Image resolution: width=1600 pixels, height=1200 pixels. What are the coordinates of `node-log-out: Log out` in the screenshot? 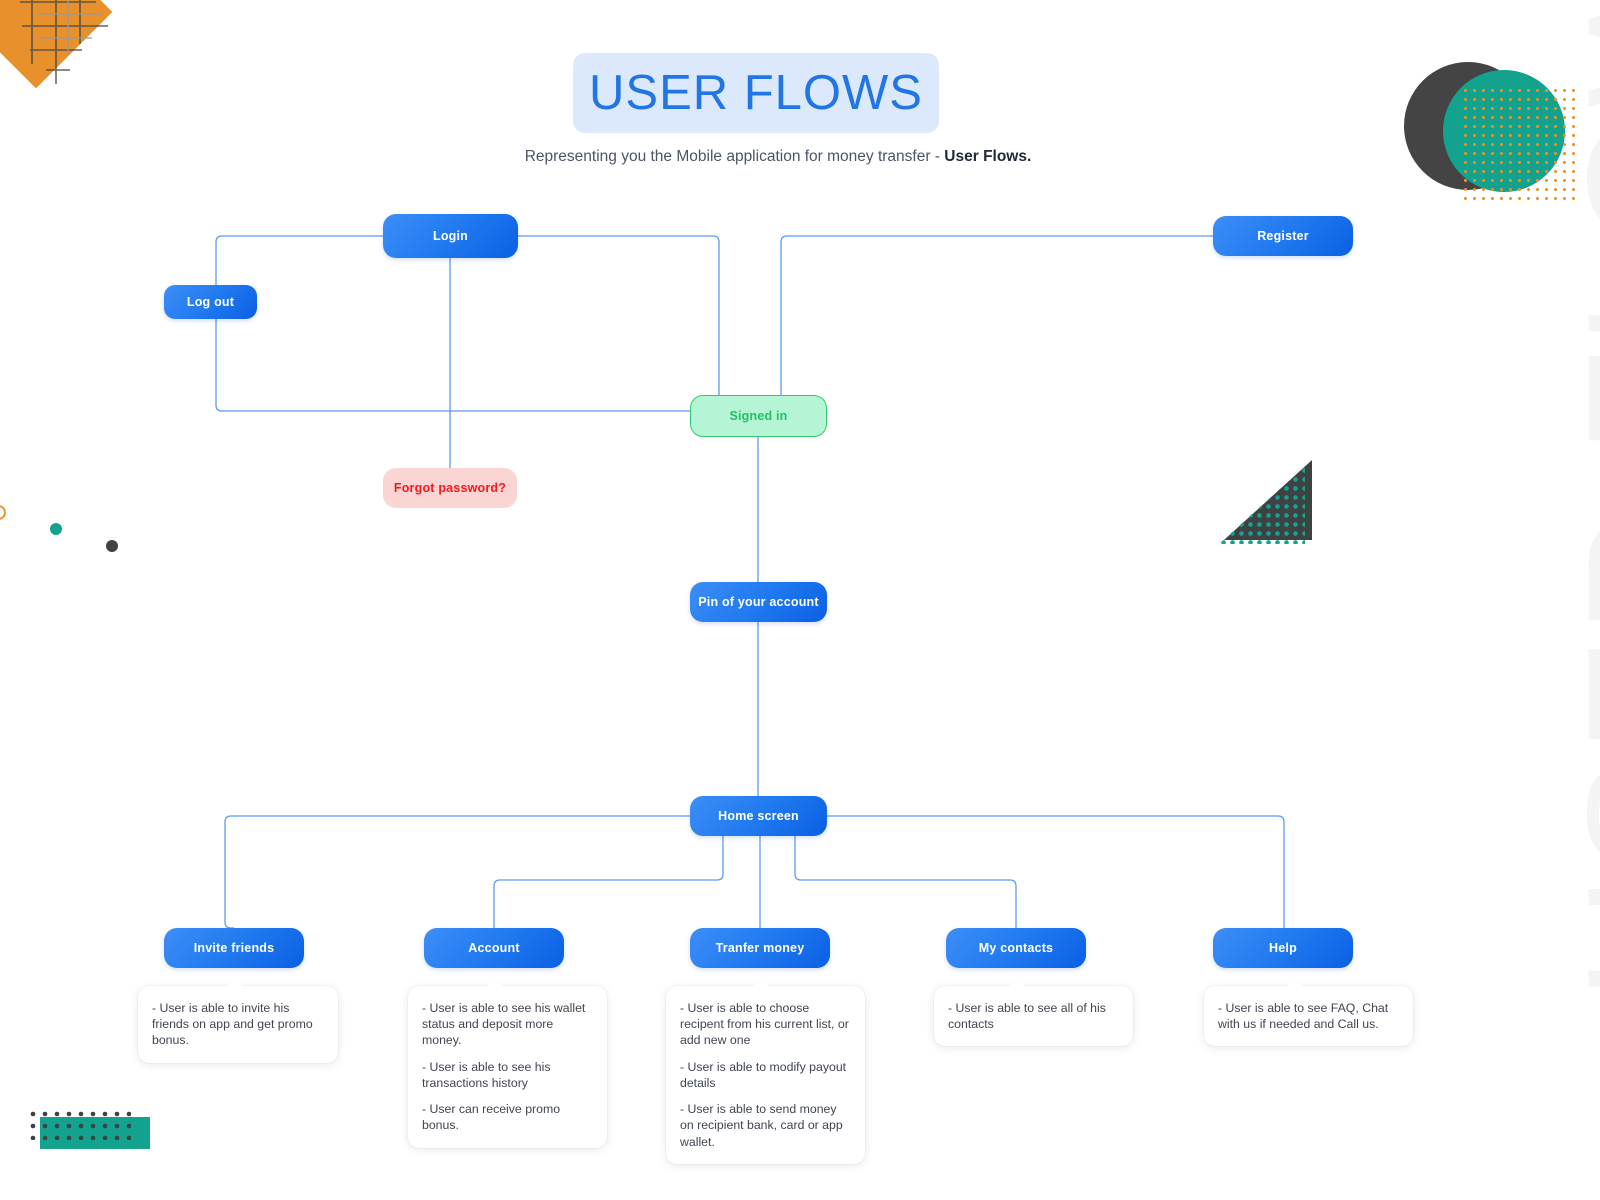 It's located at (210, 302).